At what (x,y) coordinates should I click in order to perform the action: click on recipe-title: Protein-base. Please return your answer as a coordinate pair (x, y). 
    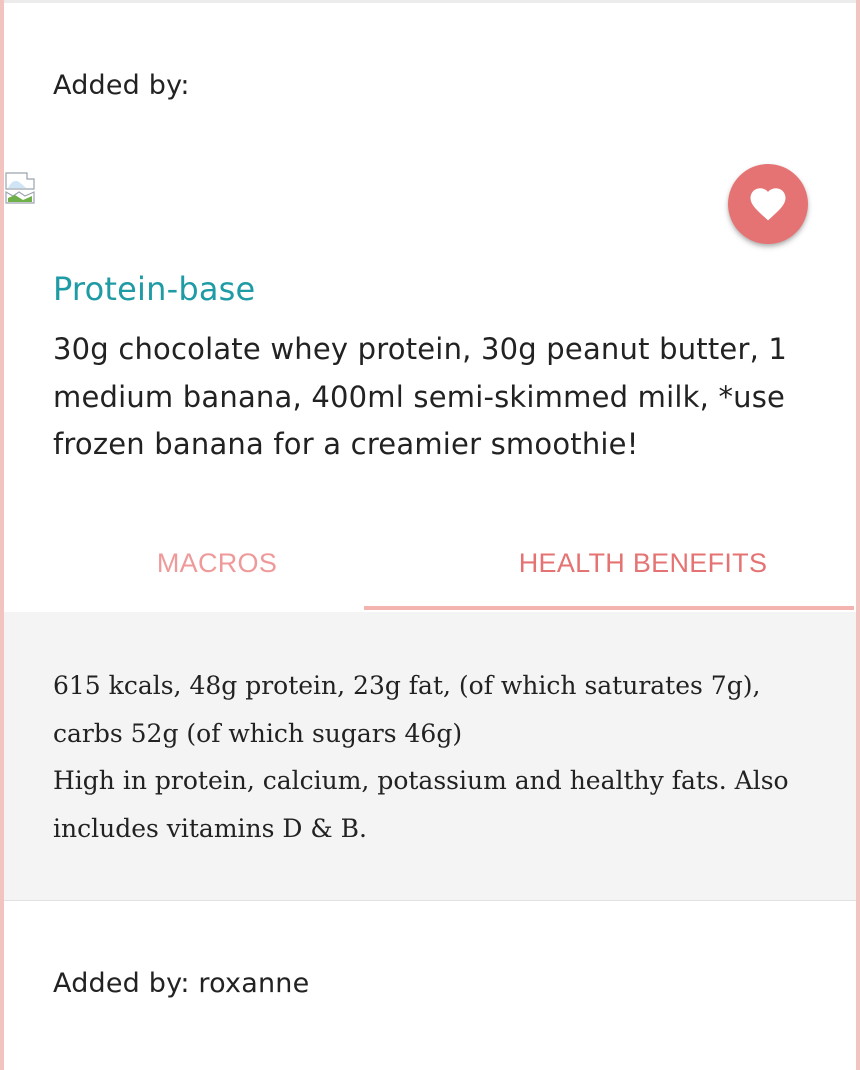
    Looking at the image, I should click on (154, 289).